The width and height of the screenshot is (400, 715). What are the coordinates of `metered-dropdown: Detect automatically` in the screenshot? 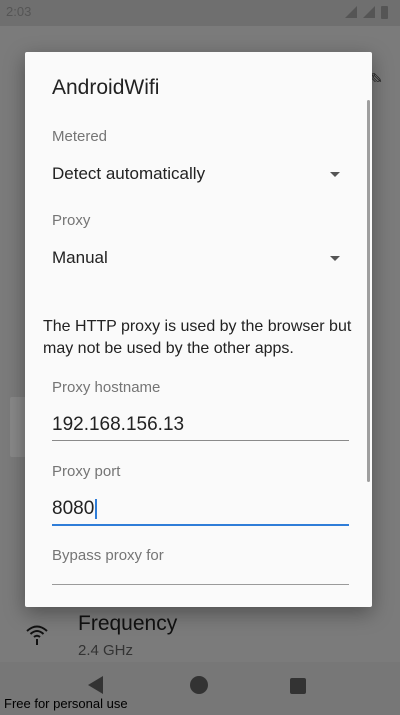 It's located at (200, 179).